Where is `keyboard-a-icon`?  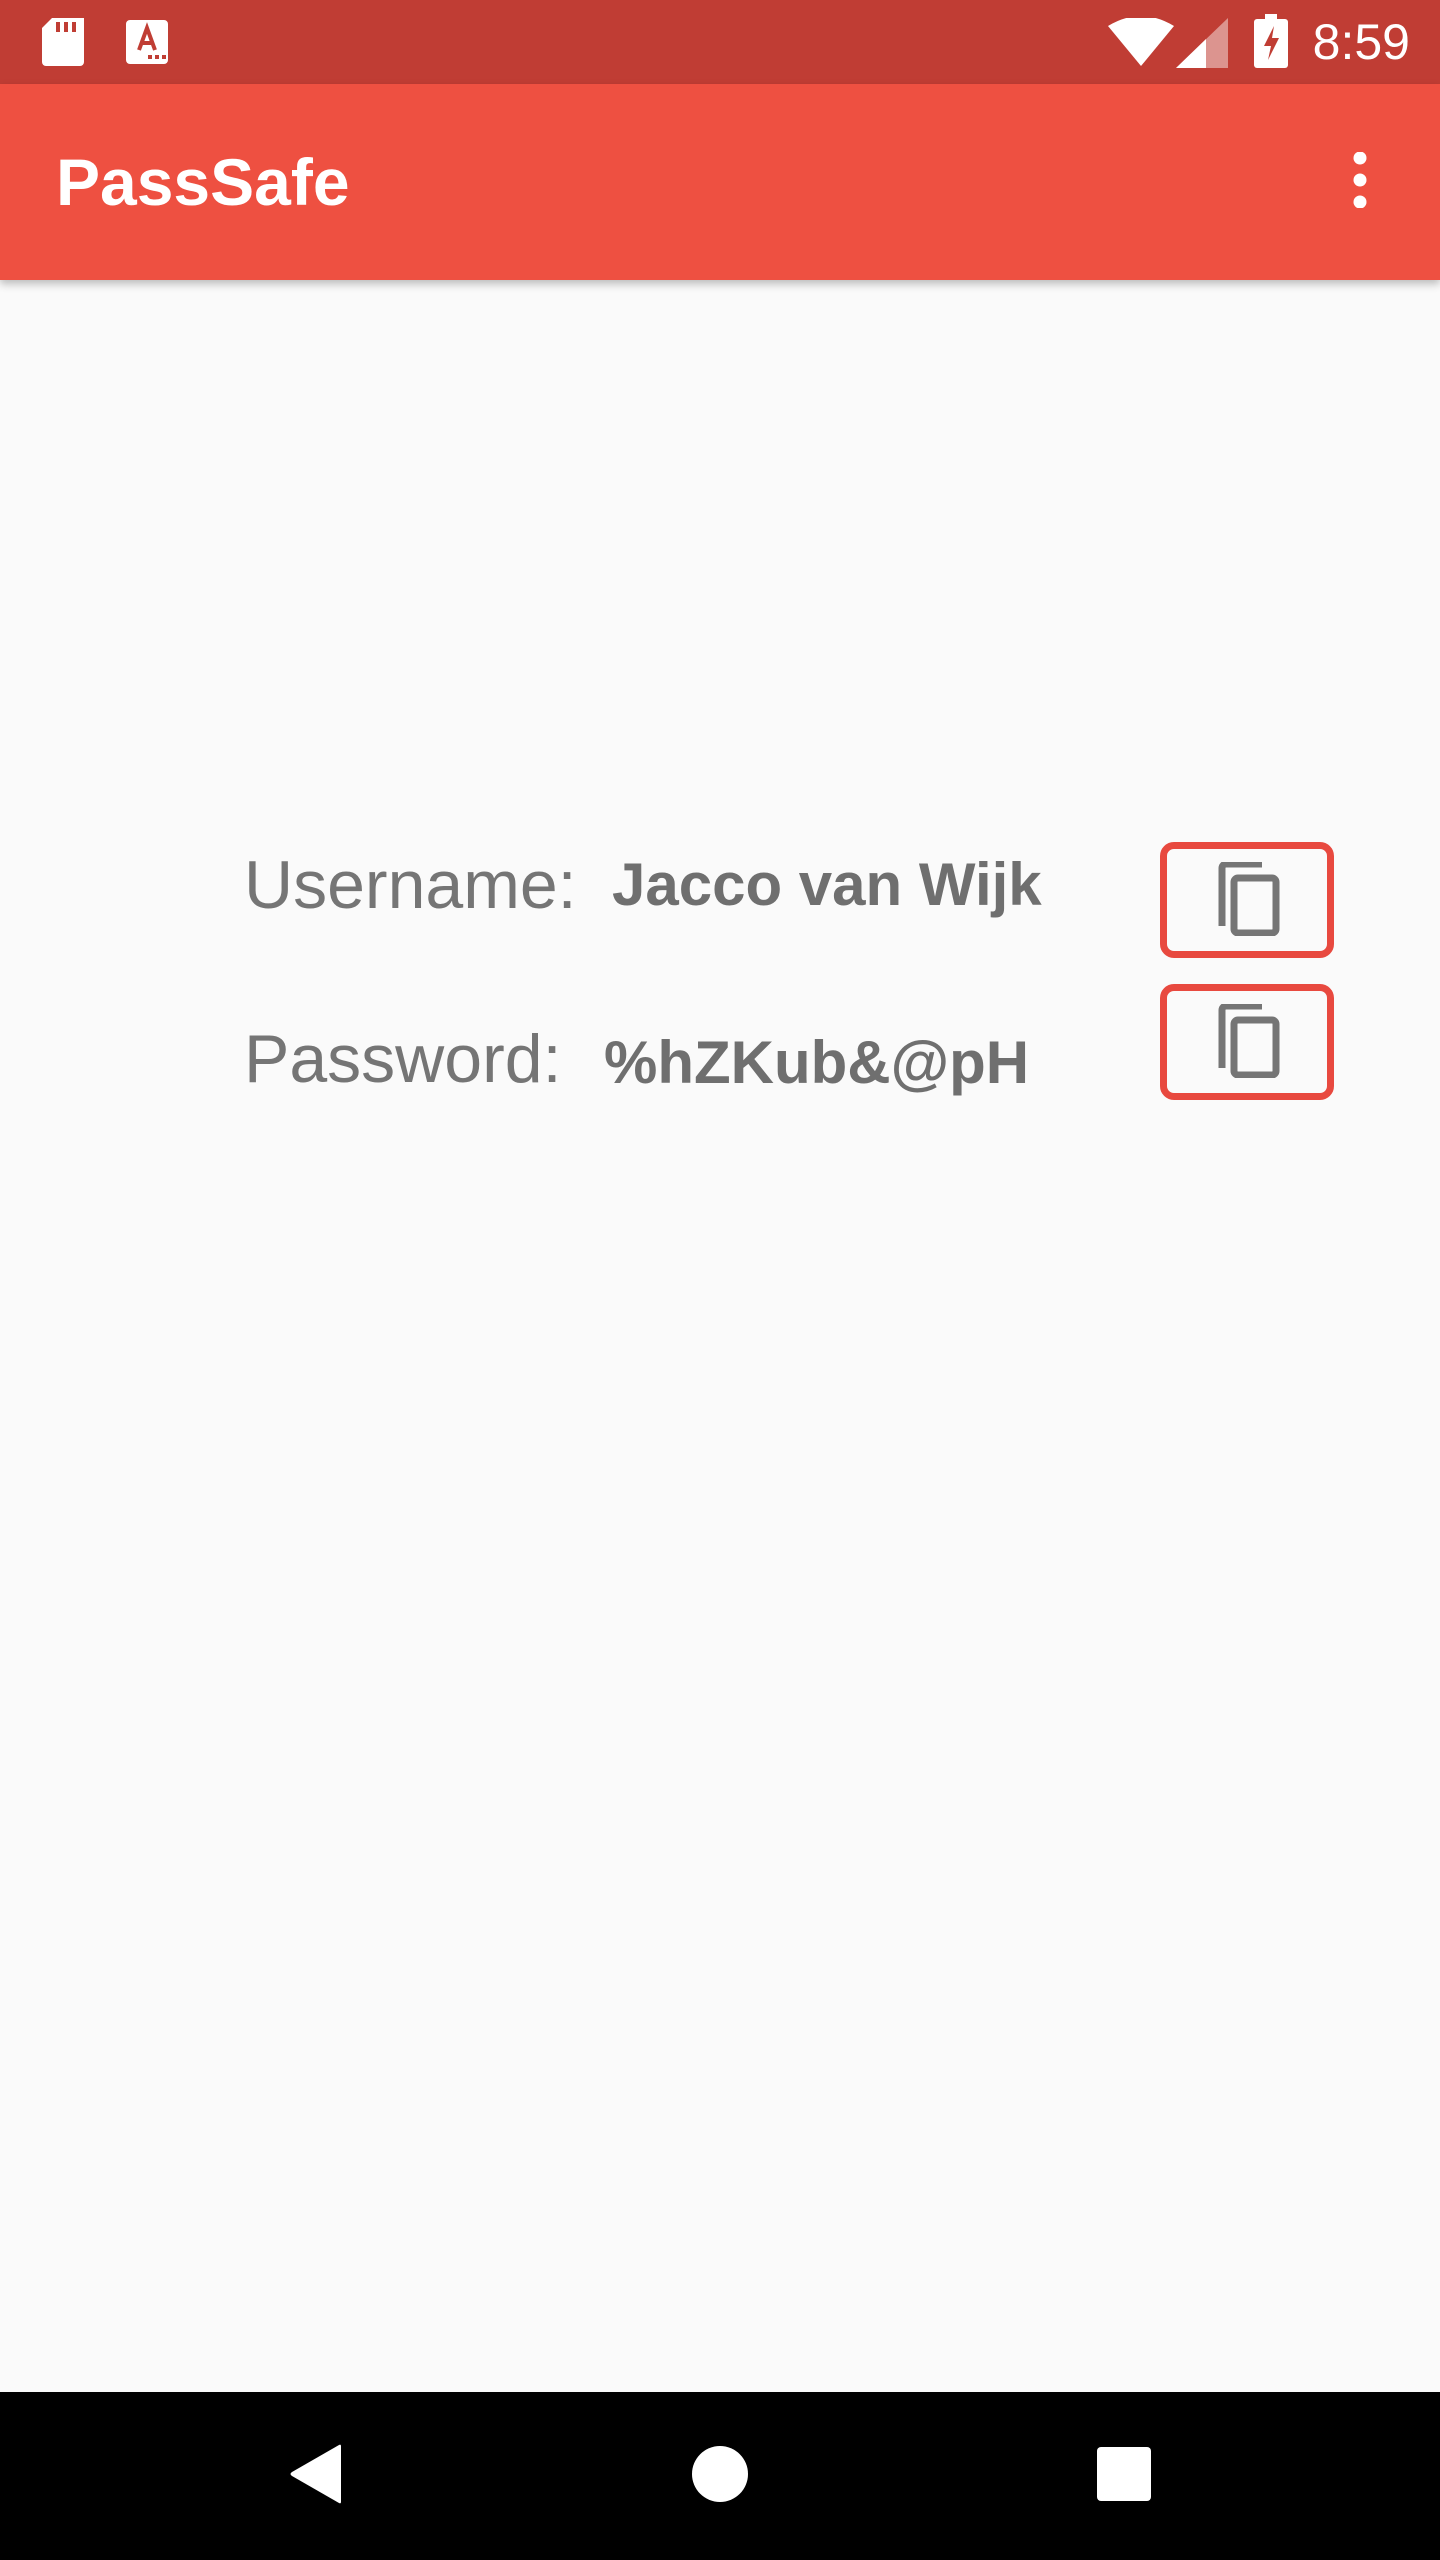
keyboard-a-icon is located at coordinates (147, 44).